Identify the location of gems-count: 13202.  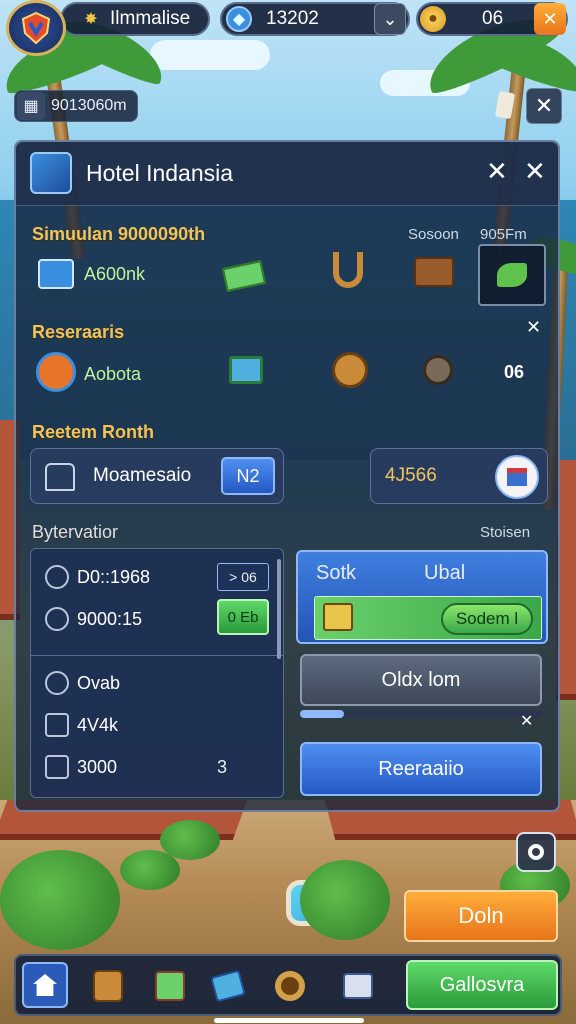
(292, 18).